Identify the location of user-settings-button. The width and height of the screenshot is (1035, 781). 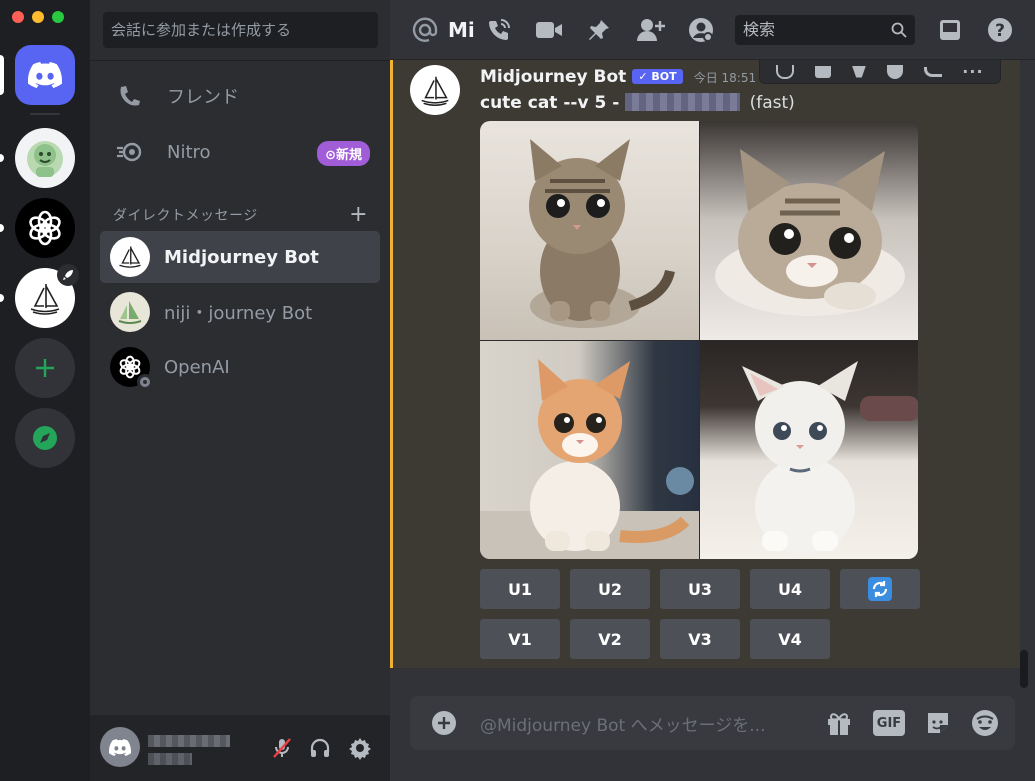
(360, 748).